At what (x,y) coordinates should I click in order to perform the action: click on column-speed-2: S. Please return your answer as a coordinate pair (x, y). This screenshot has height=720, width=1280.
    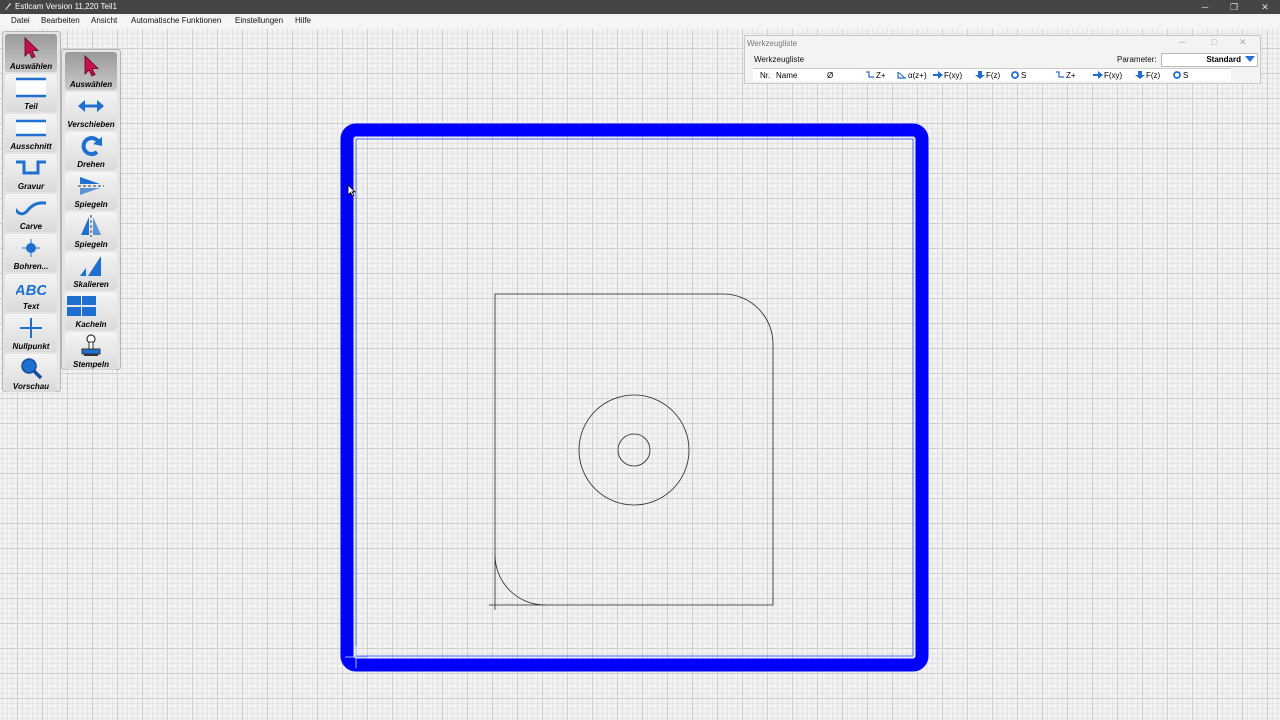
    Looking at the image, I should click on (1180, 75).